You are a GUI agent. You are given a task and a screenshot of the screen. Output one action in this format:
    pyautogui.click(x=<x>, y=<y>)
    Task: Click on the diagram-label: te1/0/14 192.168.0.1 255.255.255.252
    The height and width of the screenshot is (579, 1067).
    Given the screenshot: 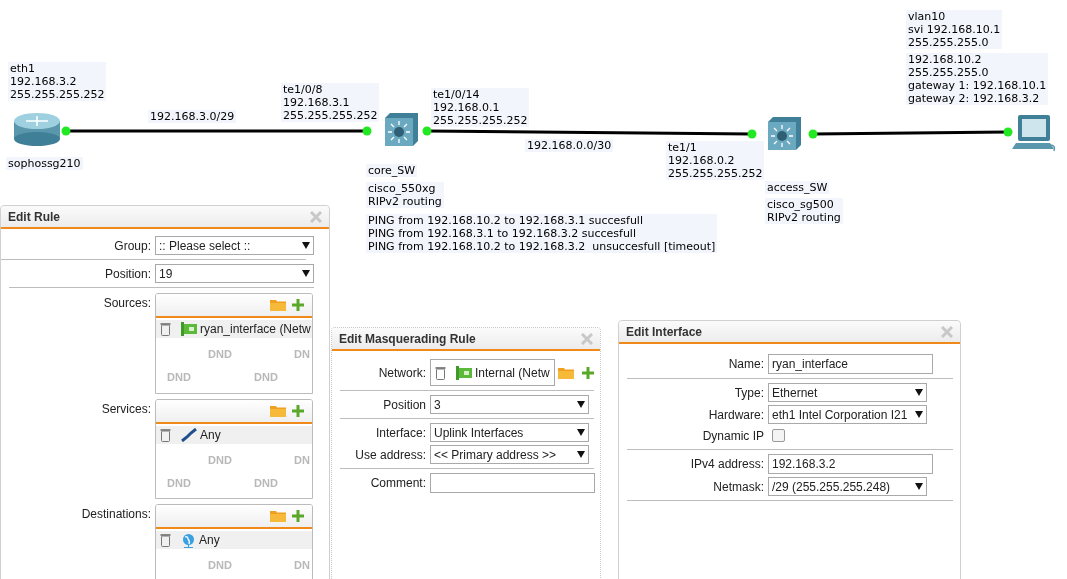 What is the action you would take?
    pyautogui.click(x=480, y=107)
    